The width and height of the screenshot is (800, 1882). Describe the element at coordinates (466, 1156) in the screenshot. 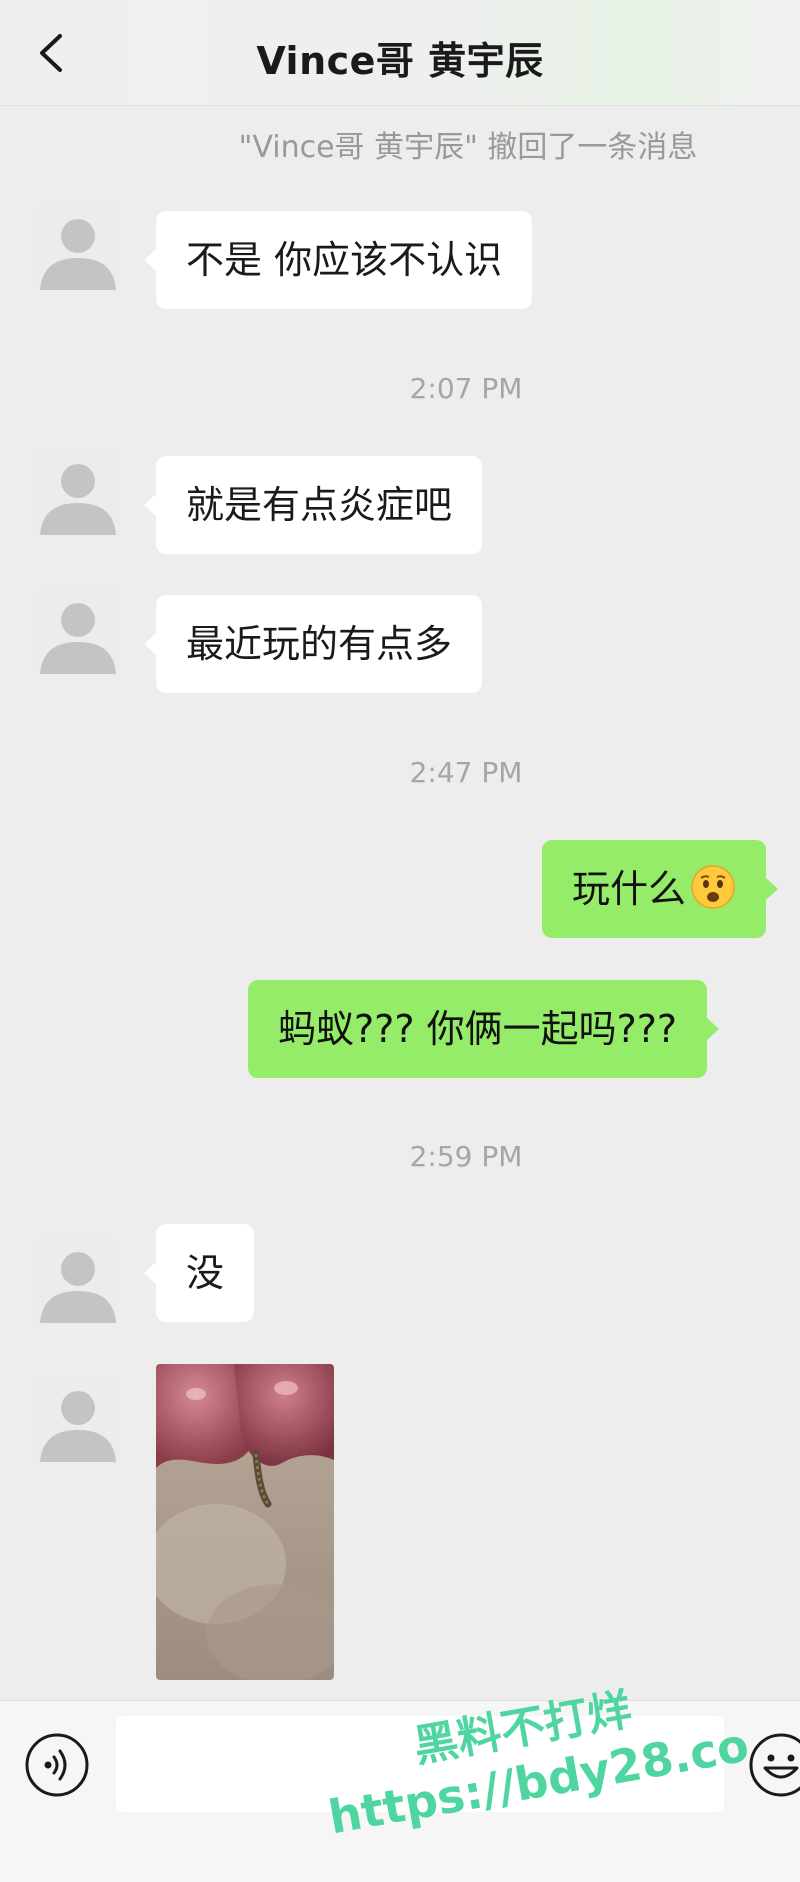

I see `timestamp: 2:59 PM` at that location.